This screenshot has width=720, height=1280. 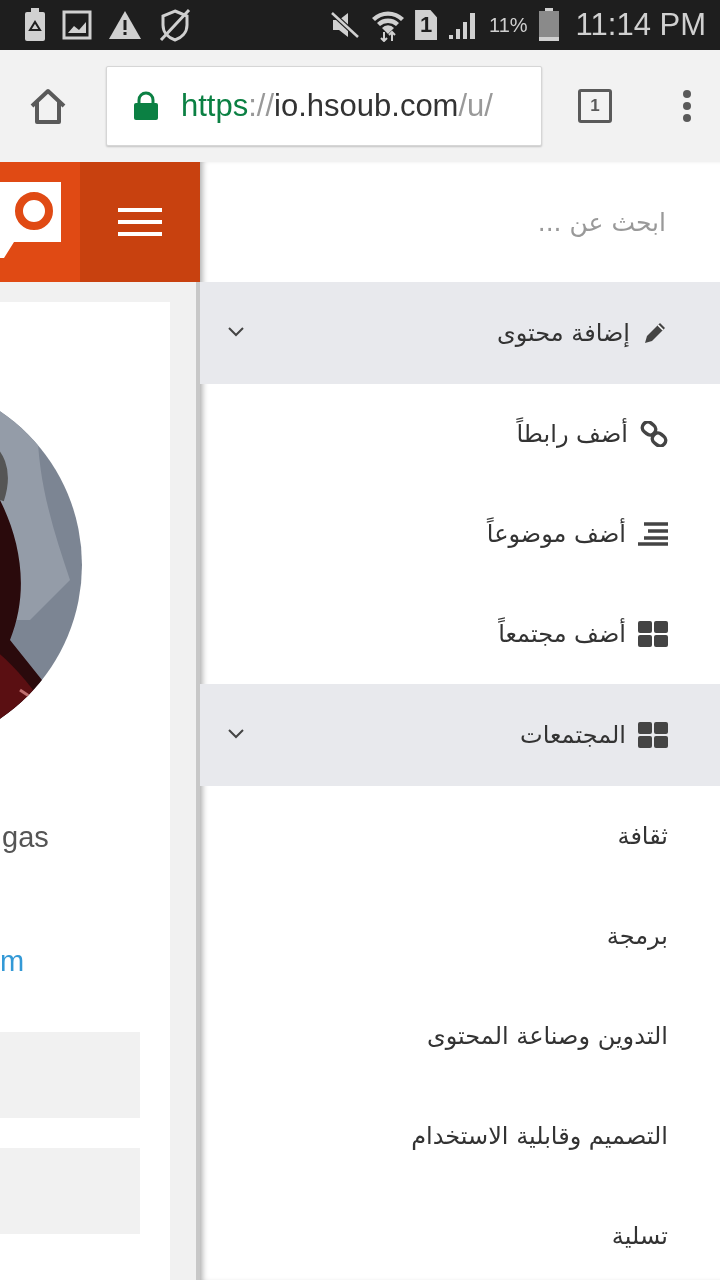 What do you see at coordinates (460, 534) in the screenshot?
I see `menu-item: أضف موضوعاً` at bounding box center [460, 534].